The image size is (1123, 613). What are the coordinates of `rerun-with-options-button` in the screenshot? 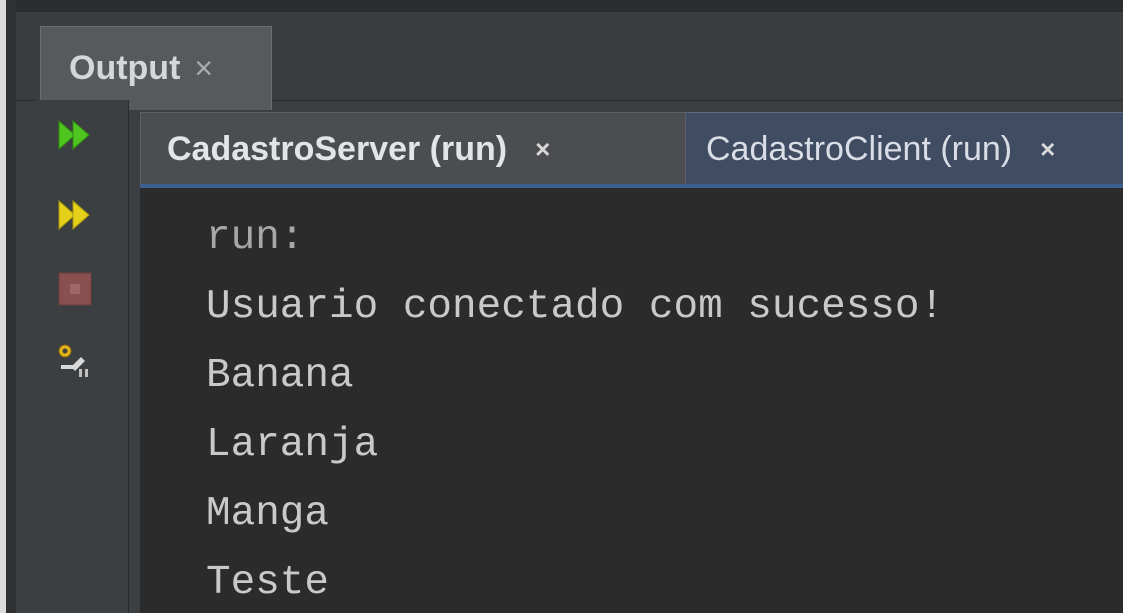 It's located at (75, 215).